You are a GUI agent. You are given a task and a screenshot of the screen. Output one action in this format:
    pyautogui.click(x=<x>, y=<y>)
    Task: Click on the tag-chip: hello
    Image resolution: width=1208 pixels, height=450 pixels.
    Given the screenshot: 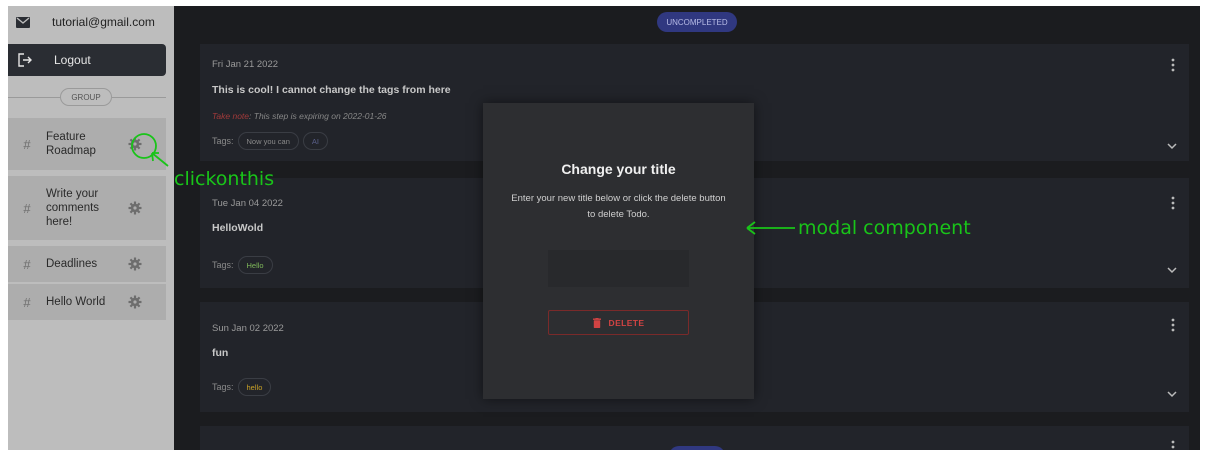 What is the action you would take?
    pyautogui.click(x=254, y=387)
    